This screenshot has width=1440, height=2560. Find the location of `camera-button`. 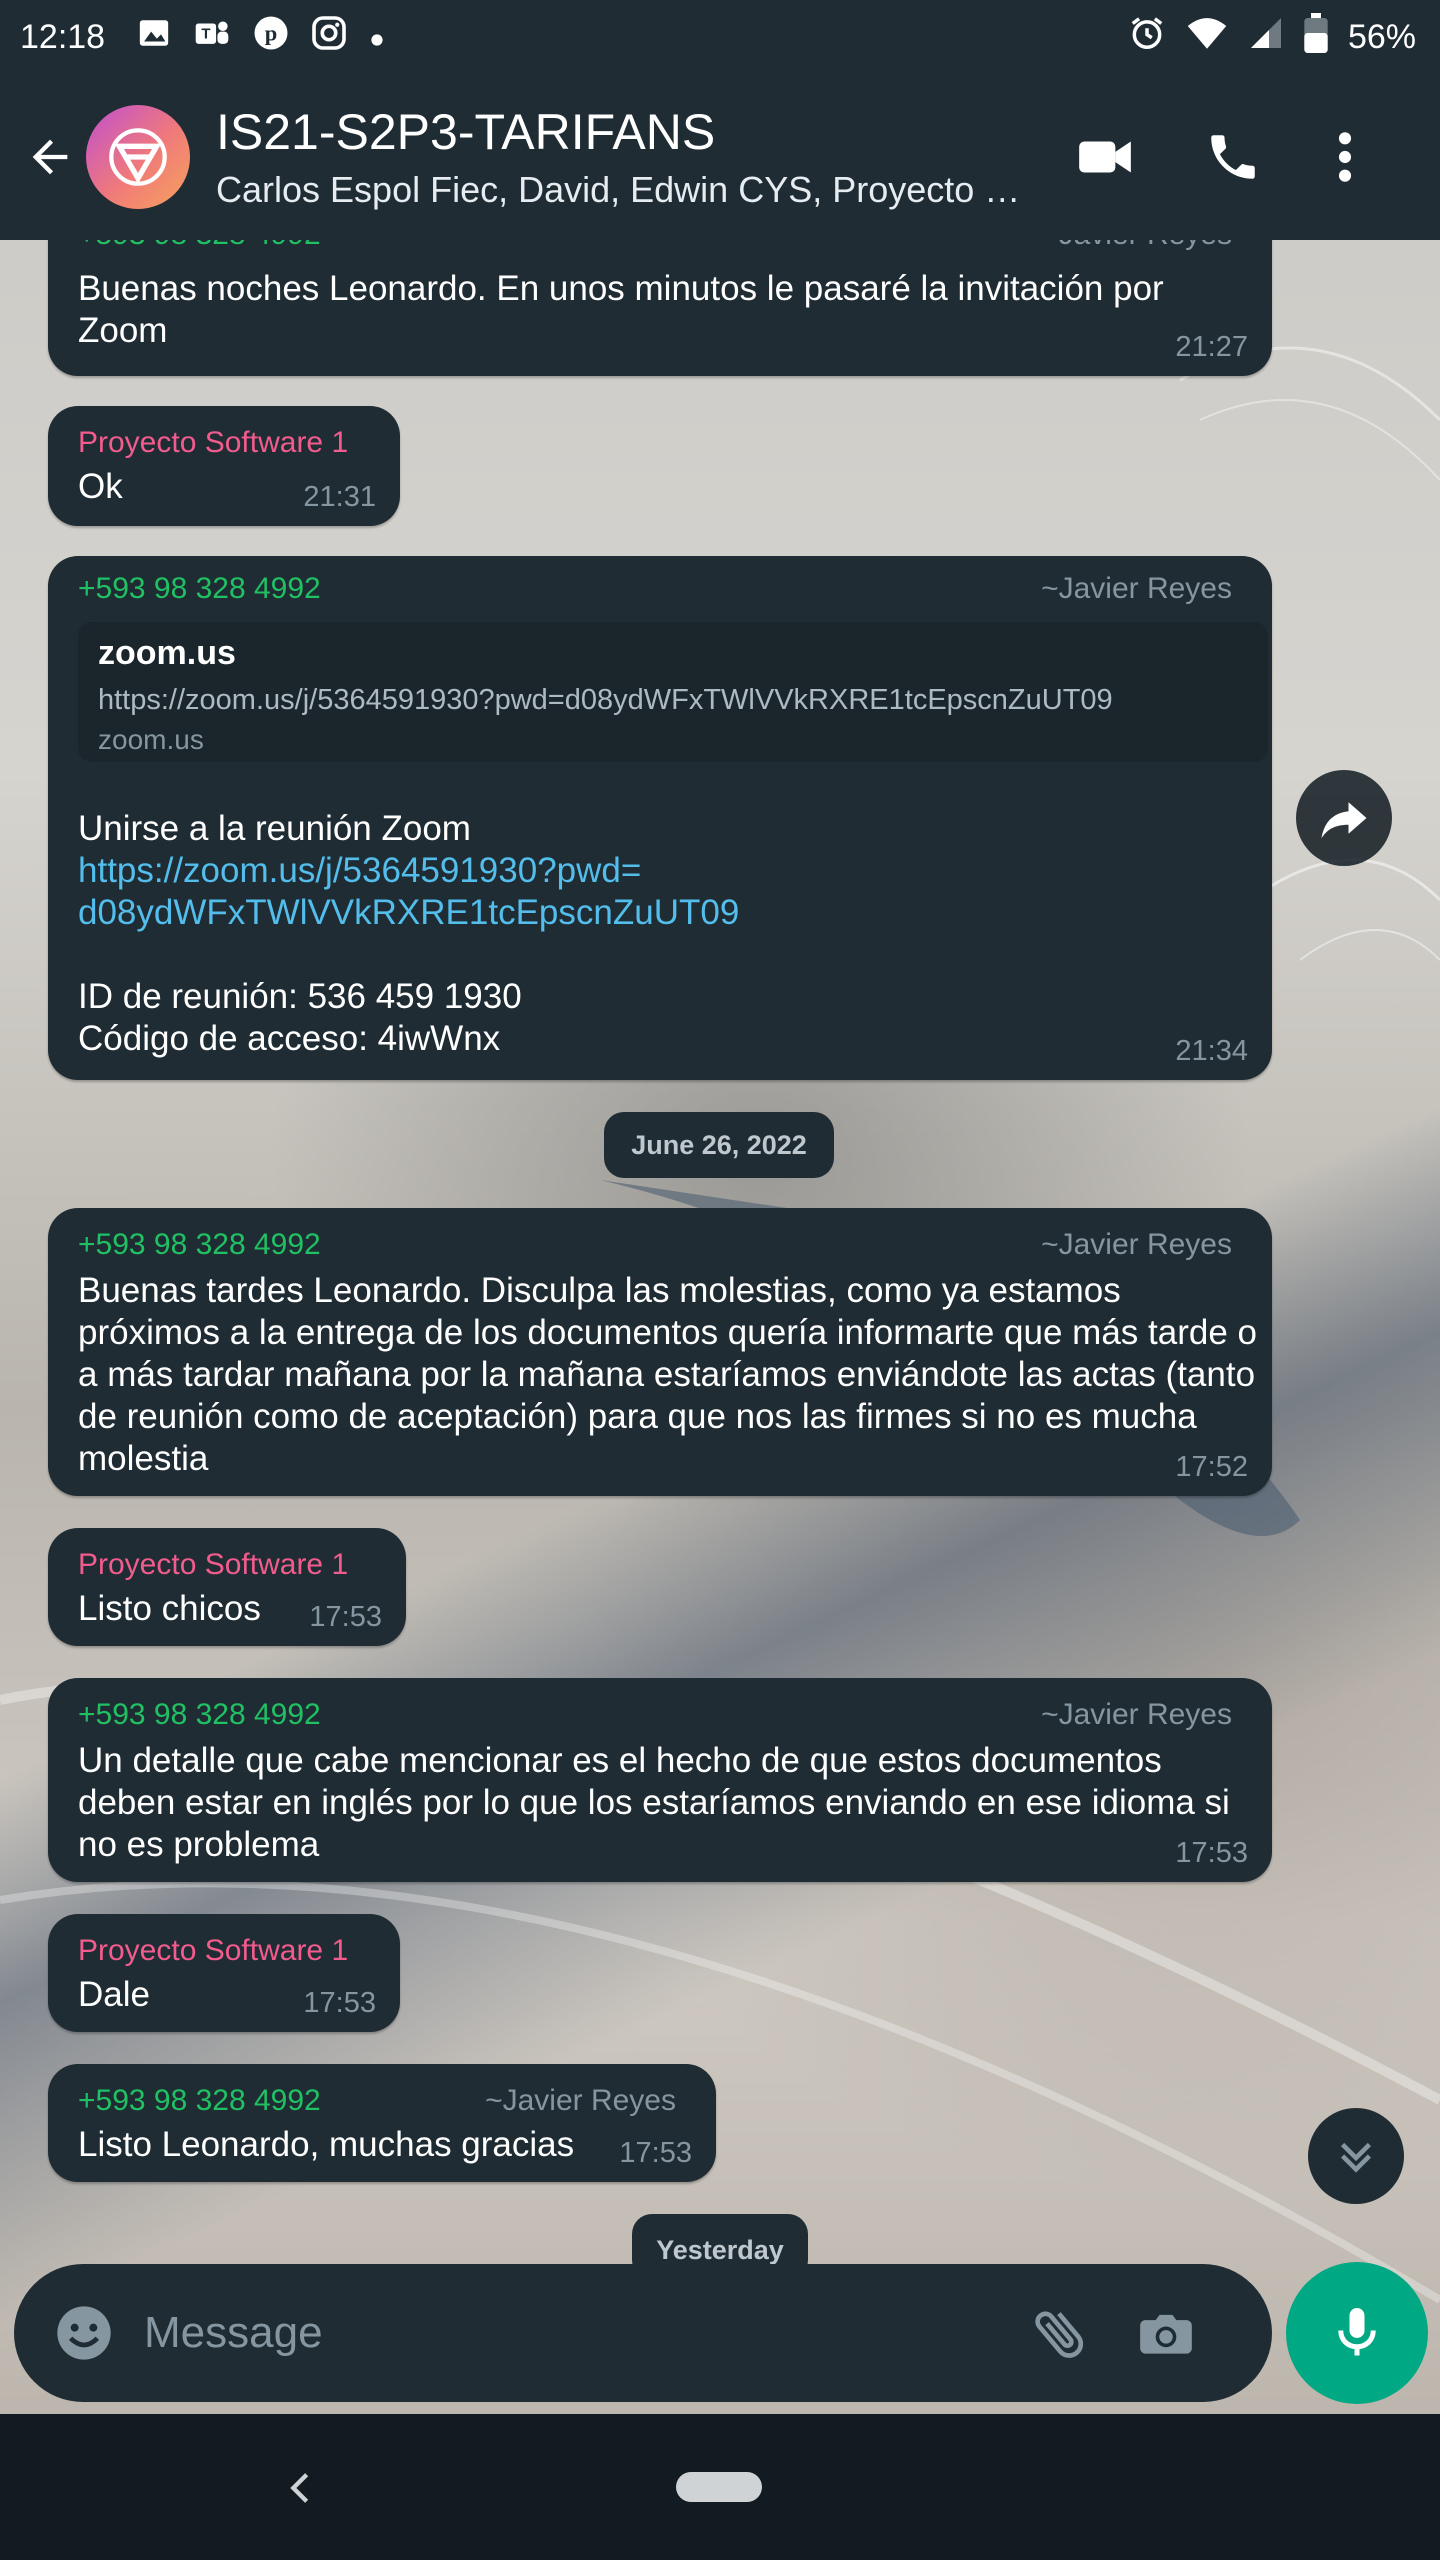

camera-button is located at coordinates (1166, 2333).